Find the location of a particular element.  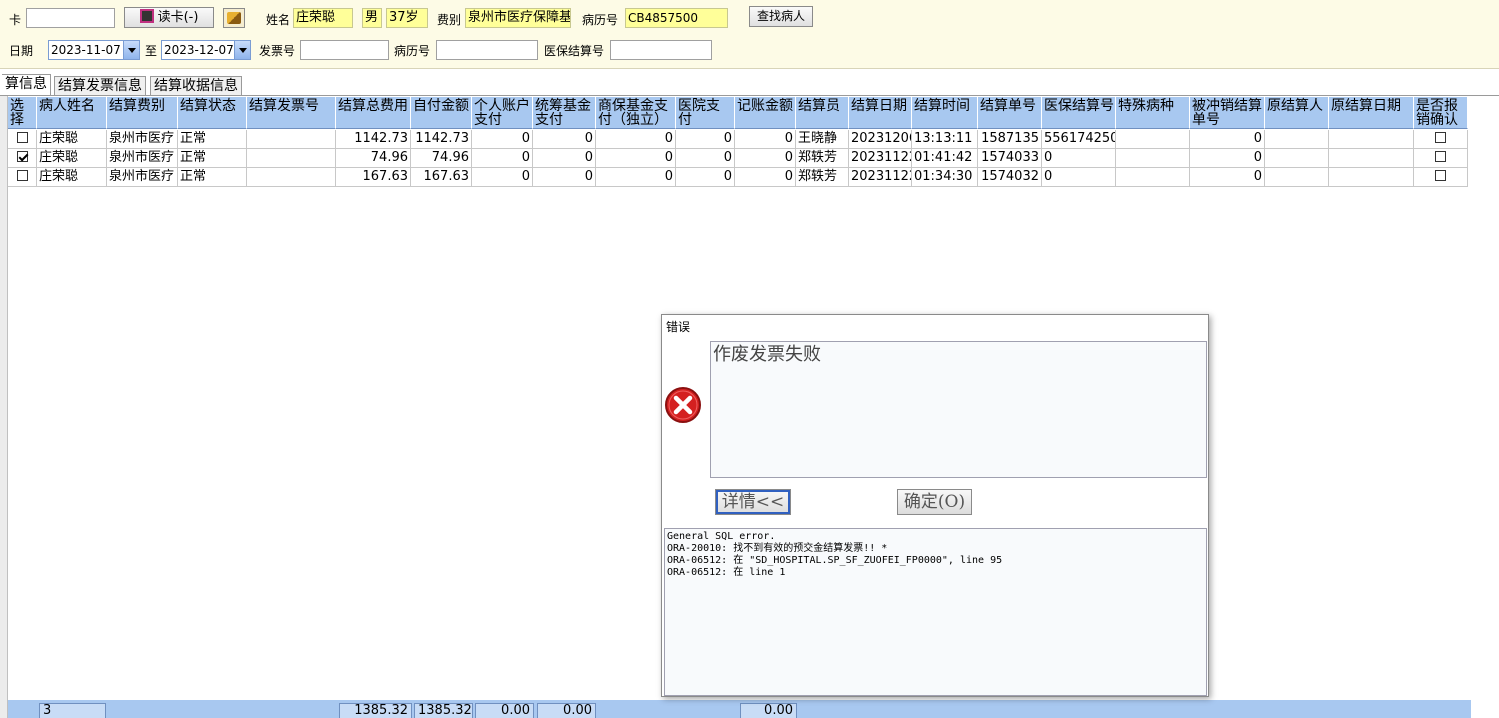

ok-button: 确定(O) is located at coordinates (934, 502).